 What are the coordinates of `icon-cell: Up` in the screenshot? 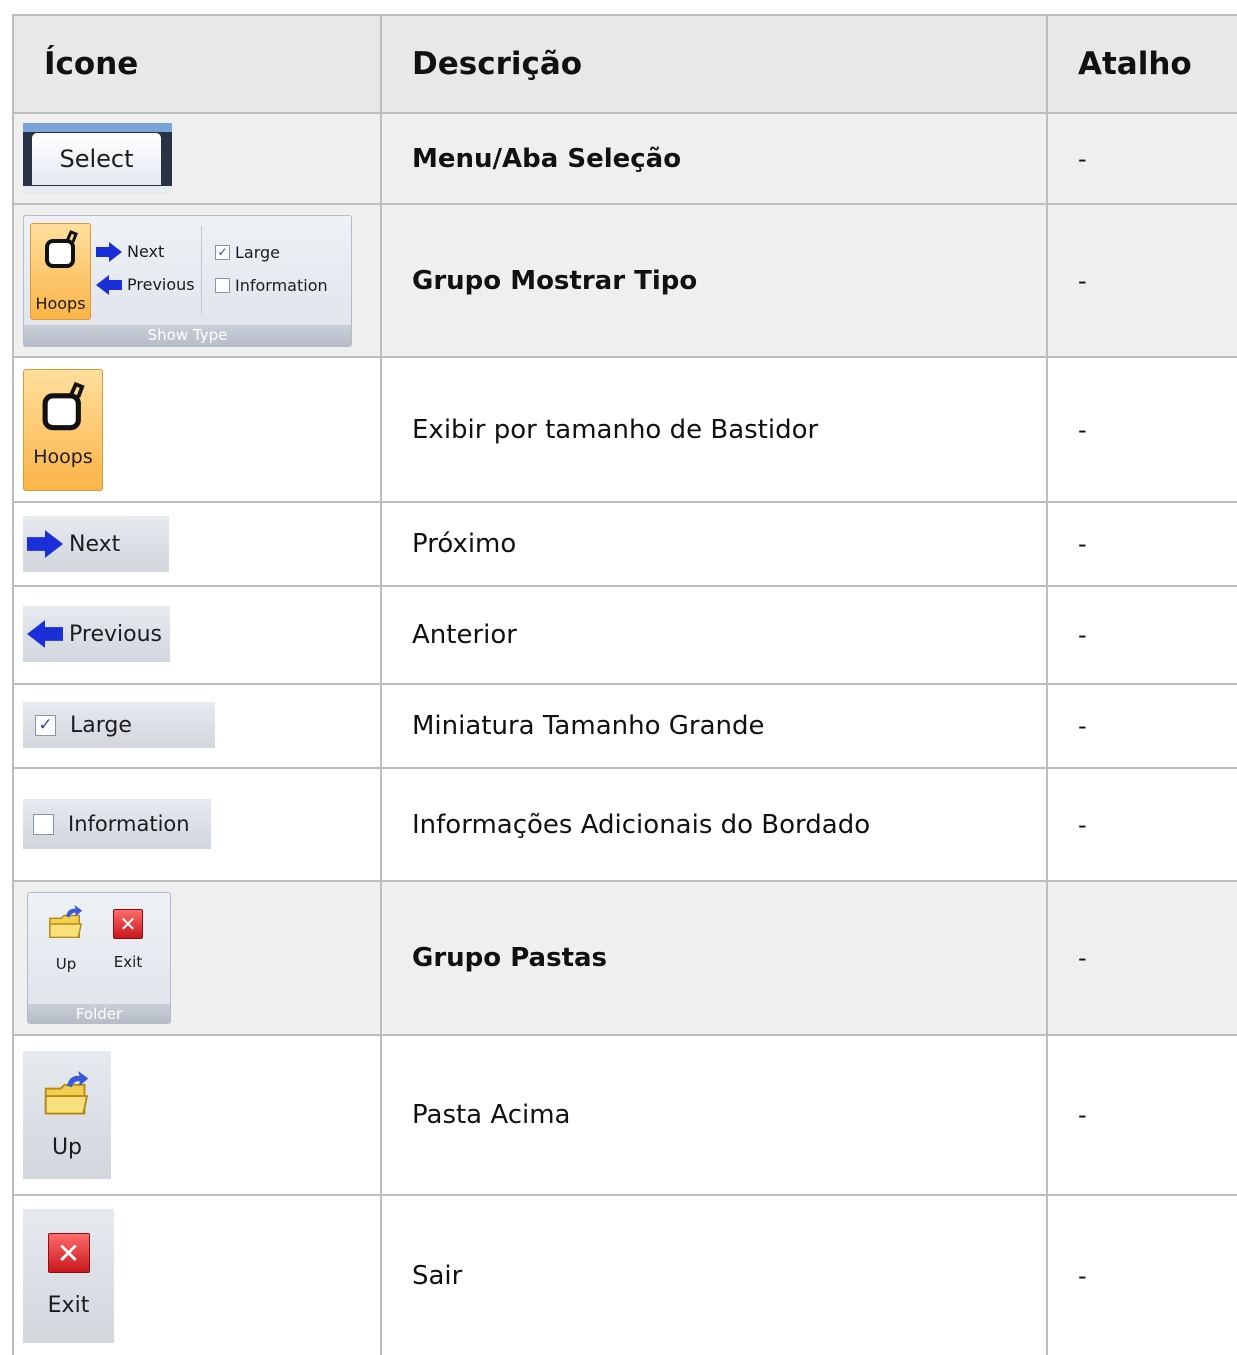 It's located at (197, 1115).